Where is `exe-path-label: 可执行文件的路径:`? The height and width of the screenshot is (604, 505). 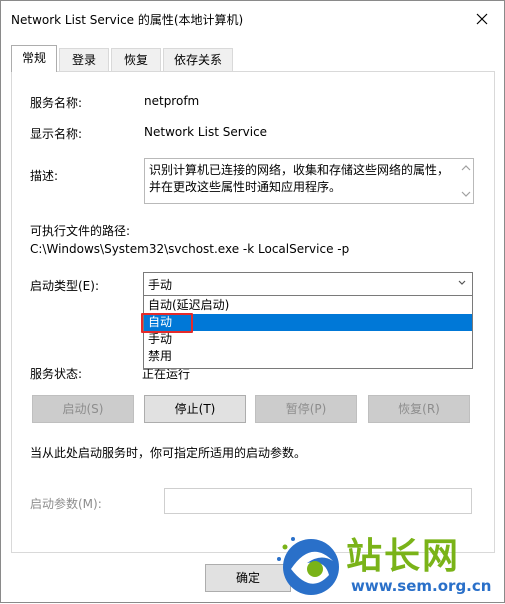 exe-path-label: 可执行文件的路径: is located at coordinates (80, 231).